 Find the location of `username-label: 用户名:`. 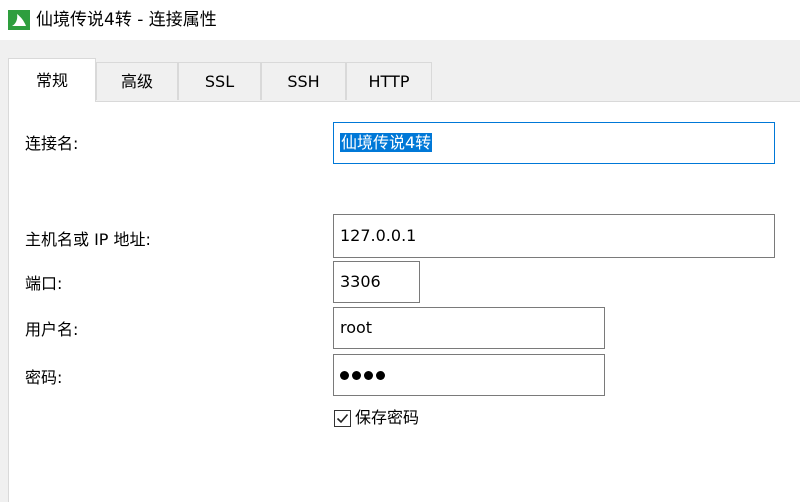

username-label: 用户名: is located at coordinates (52, 329).